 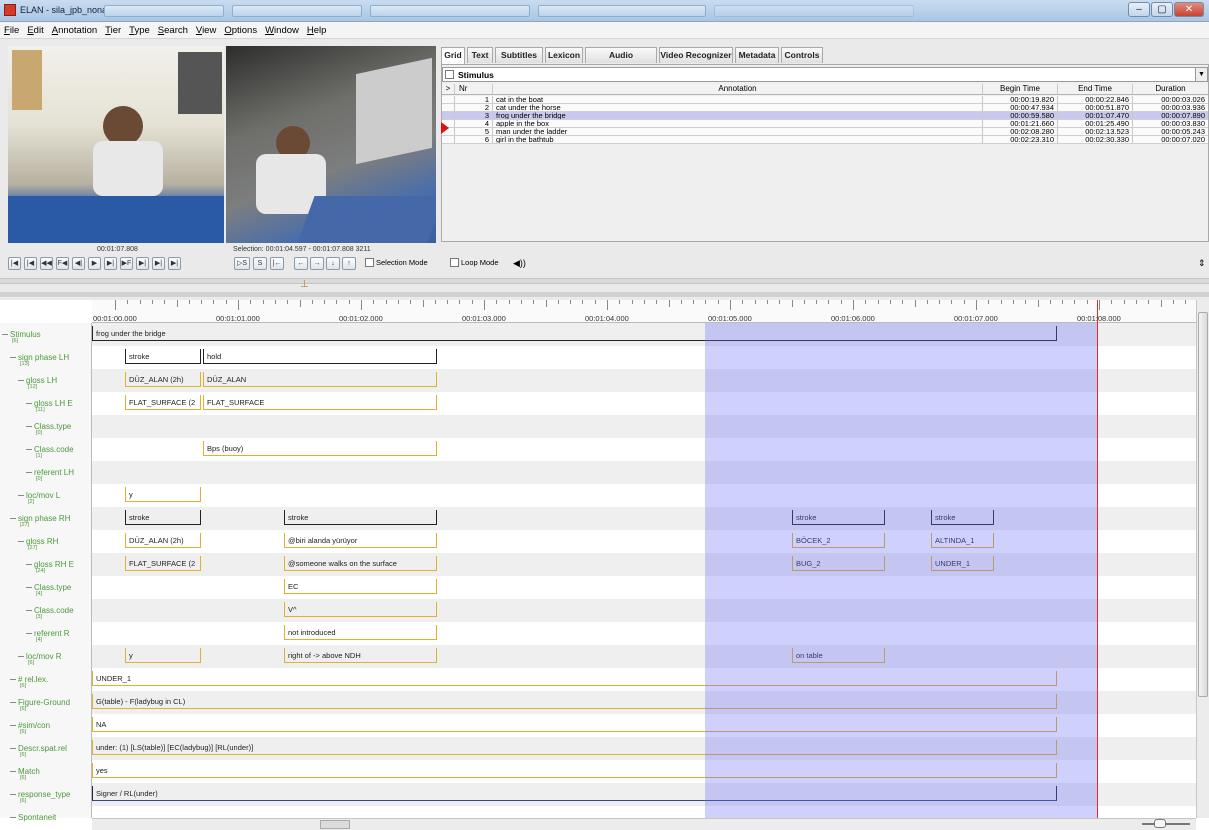 I want to click on tier-name: Stimulus [6], so click(x=46, y=334).